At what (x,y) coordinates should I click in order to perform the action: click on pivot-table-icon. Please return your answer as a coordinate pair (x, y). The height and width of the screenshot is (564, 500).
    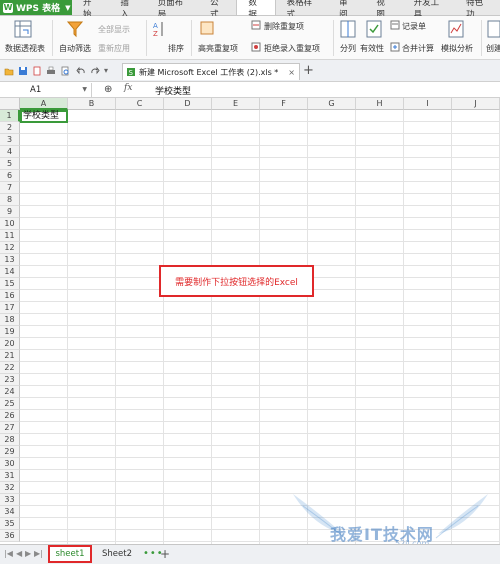
    Looking at the image, I should click on (23, 29).